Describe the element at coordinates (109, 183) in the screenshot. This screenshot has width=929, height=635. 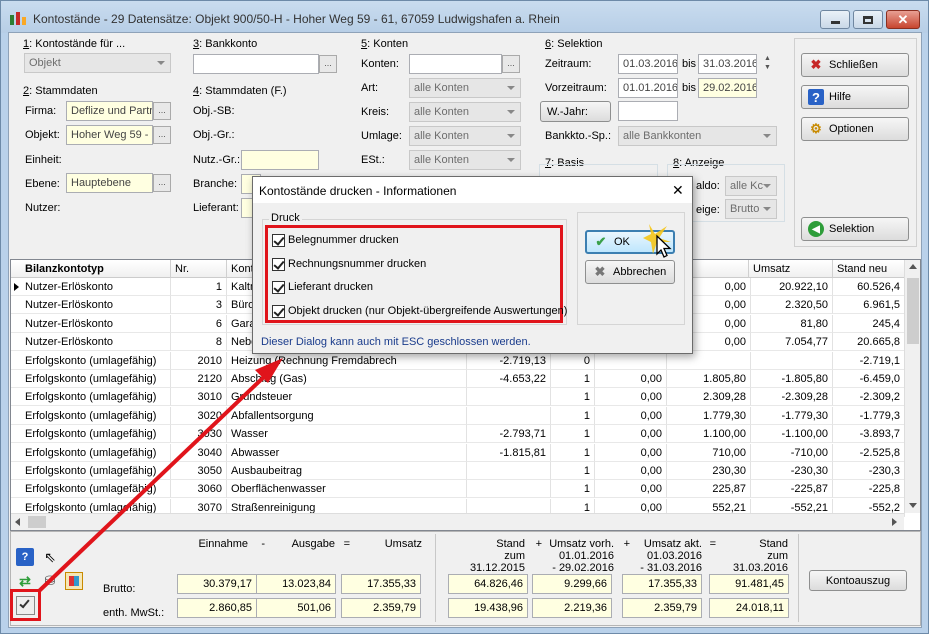
I see `ebene-field: Hauptebene` at that location.